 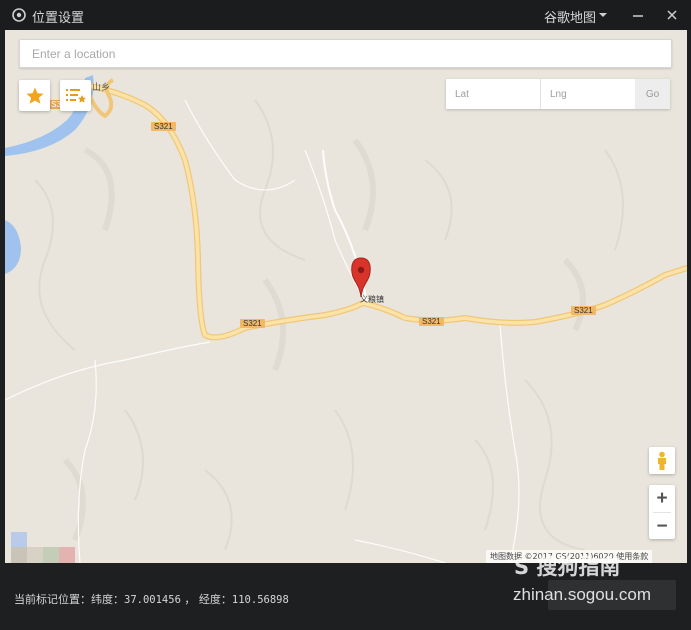 What do you see at coordinates (588, 94) in the screenshot?
I see `longitude-input` at bounding box center [588, 94].